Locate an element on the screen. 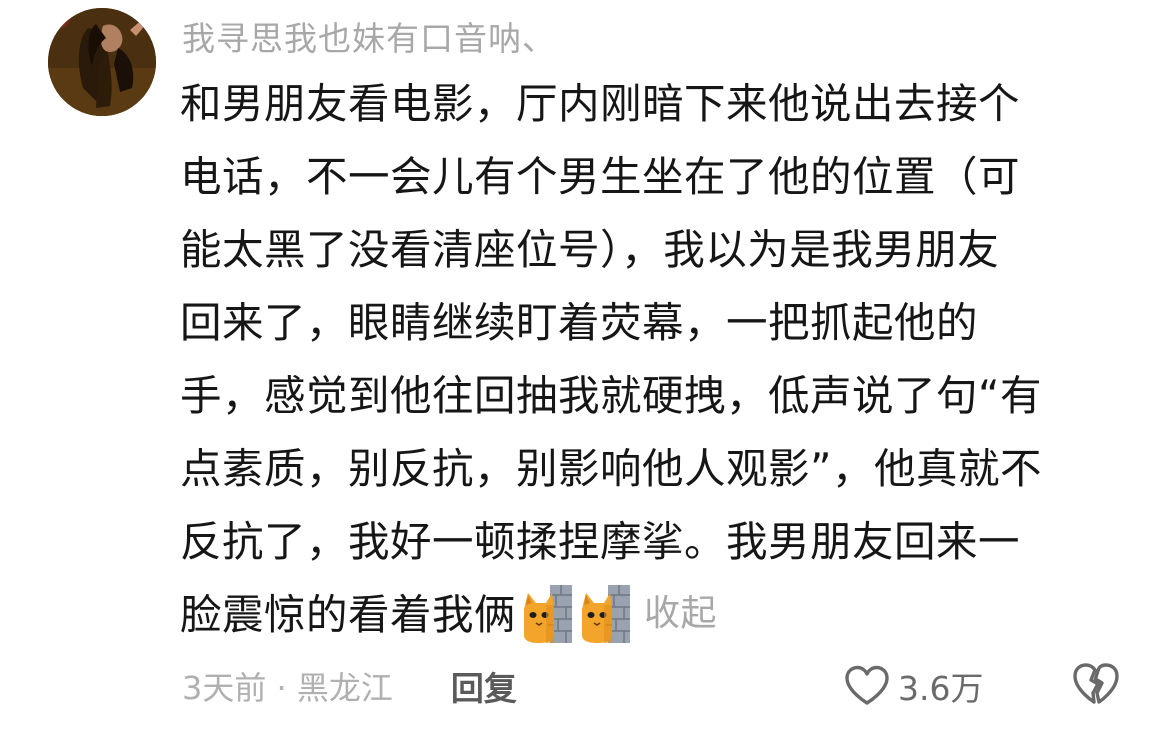 The image size is (1170, 740). comment-line: 能太黑了没看清座位号），我以为是我男朋友 is located at coordinates (590, 249).